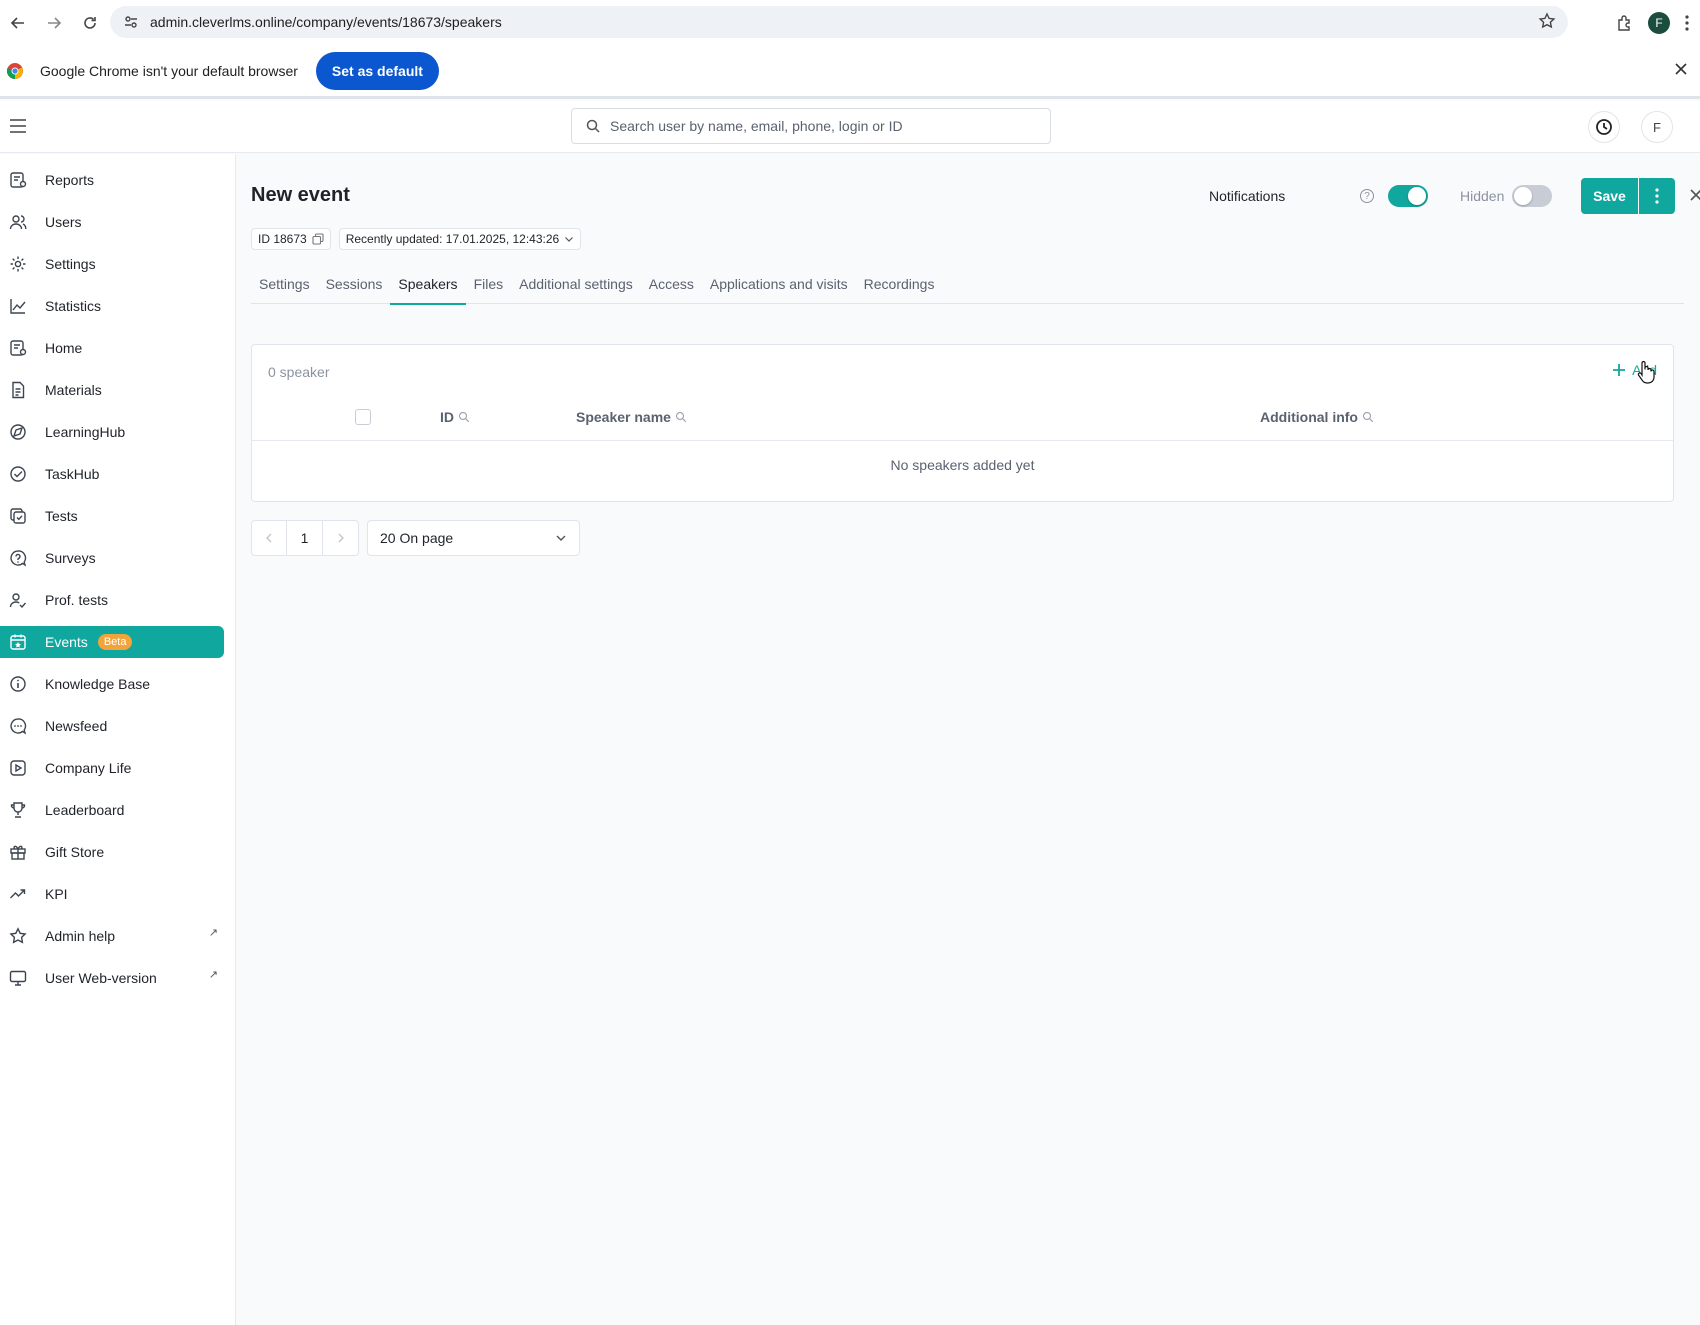 The width and height of the screenshot is (1700, 1325). Describe the element at coordinates (15, 71) in the screenshot. I see `chrome-logo-icon` at that location.